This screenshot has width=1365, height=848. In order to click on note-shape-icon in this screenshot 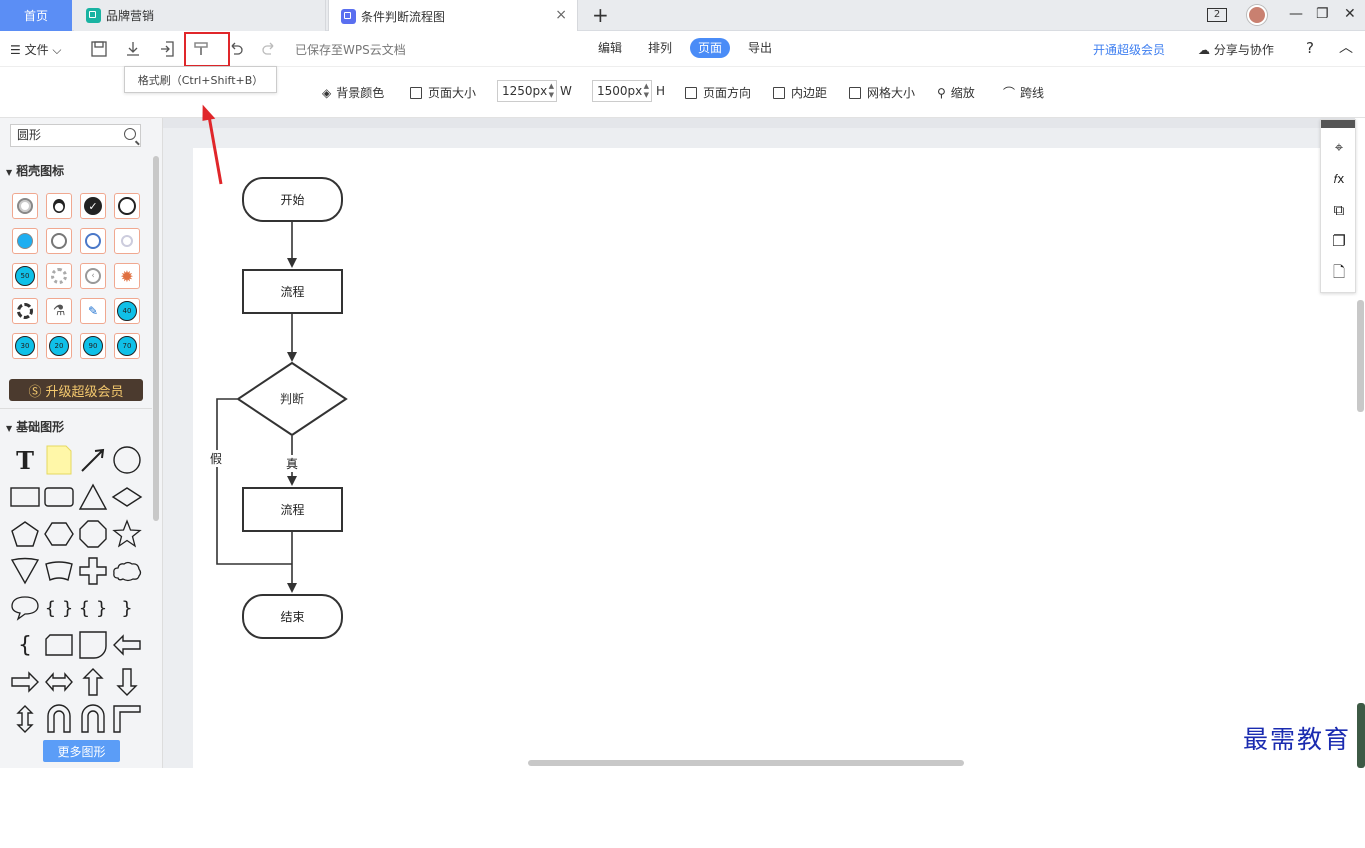, I will do `click(59, 460)`.